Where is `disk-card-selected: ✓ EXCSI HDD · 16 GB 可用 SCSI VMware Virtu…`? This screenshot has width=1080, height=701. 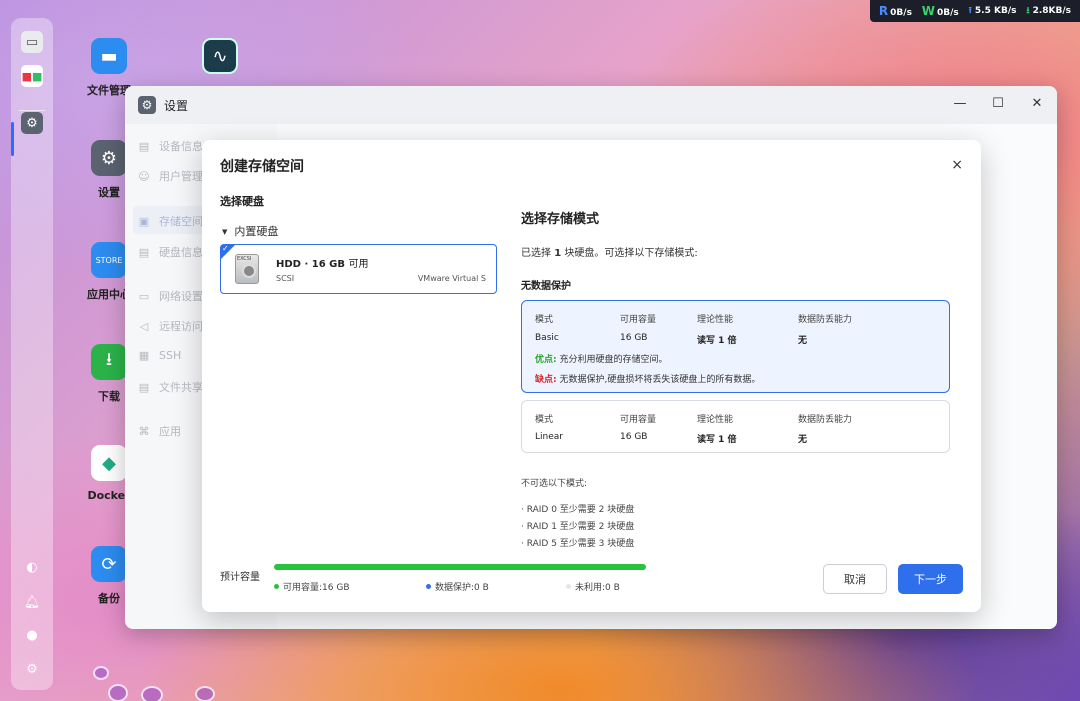 disk-card-selected: ✓ EXCSI HDD · 16 GB 可用 SCSI VMware Virtu… is located at coordinates (358, 269).